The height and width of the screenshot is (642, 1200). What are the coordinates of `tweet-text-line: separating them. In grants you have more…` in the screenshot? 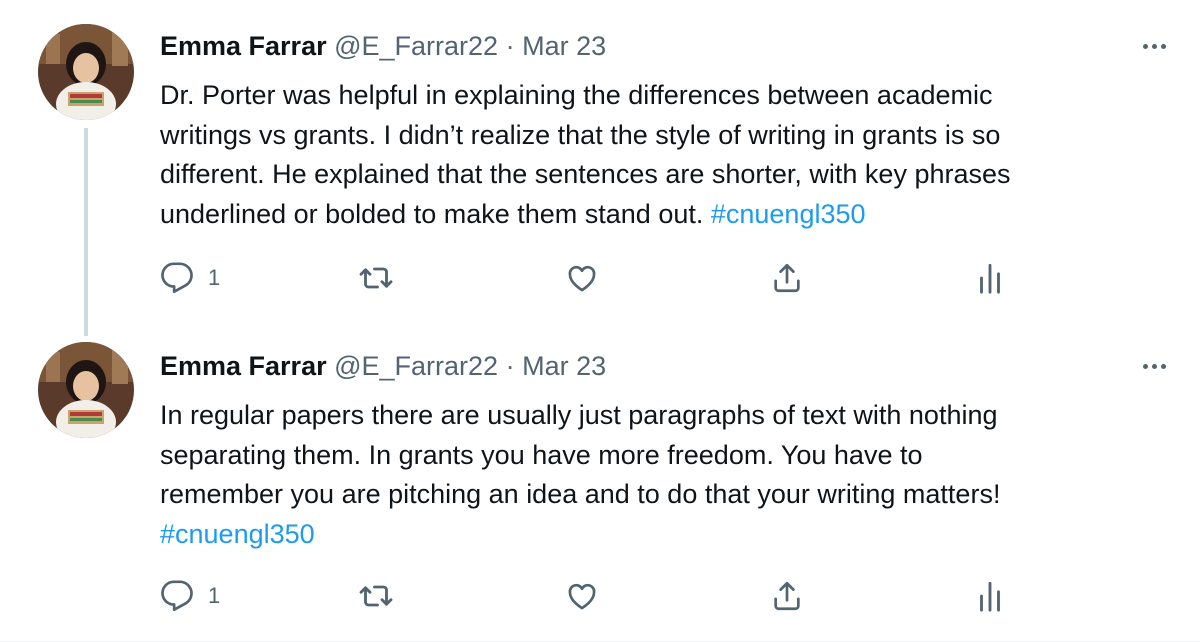 It's located at (541, 454).